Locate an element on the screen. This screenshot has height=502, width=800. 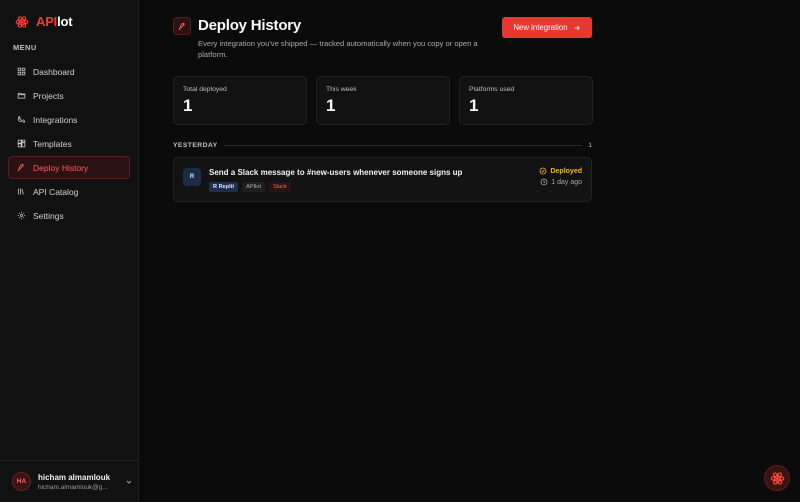
clock-icon is located at coordinates (544, 182).